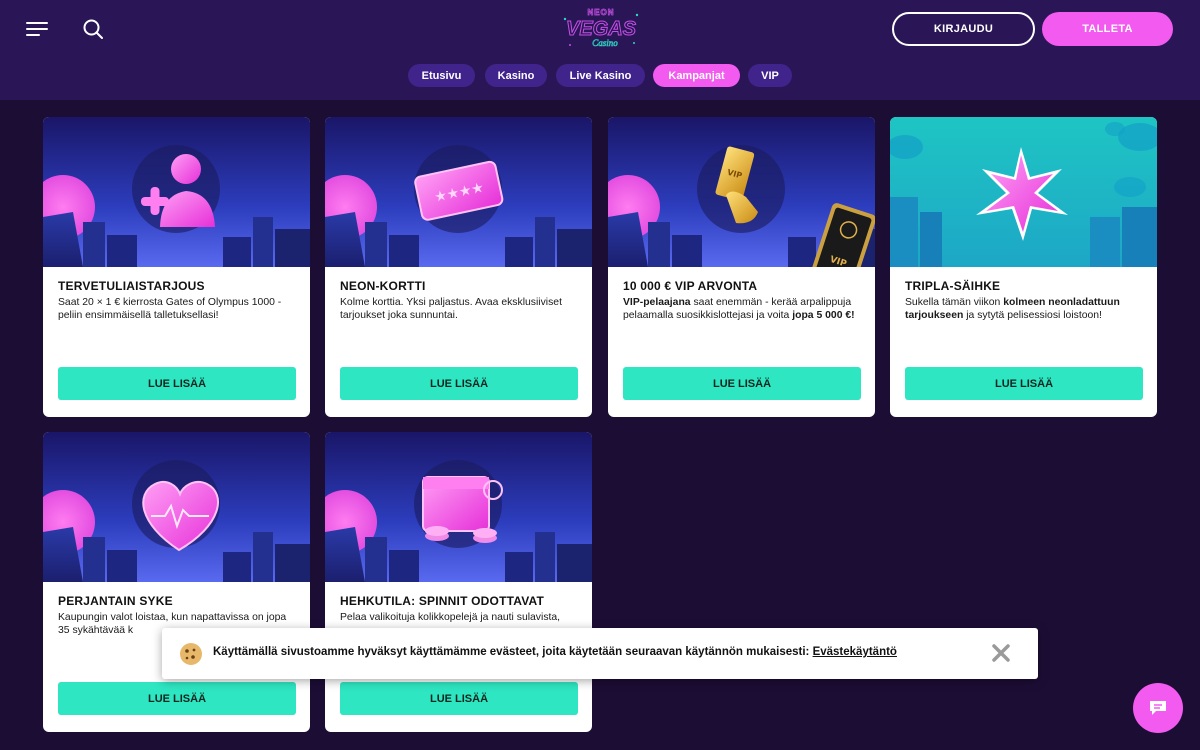 Image resolution: width=1200 pixels, height=750 pixels. Describe the element at coordinates (823, 315) in the screenshot. I see `description-segment: jopa 5 000 €!` at that location.